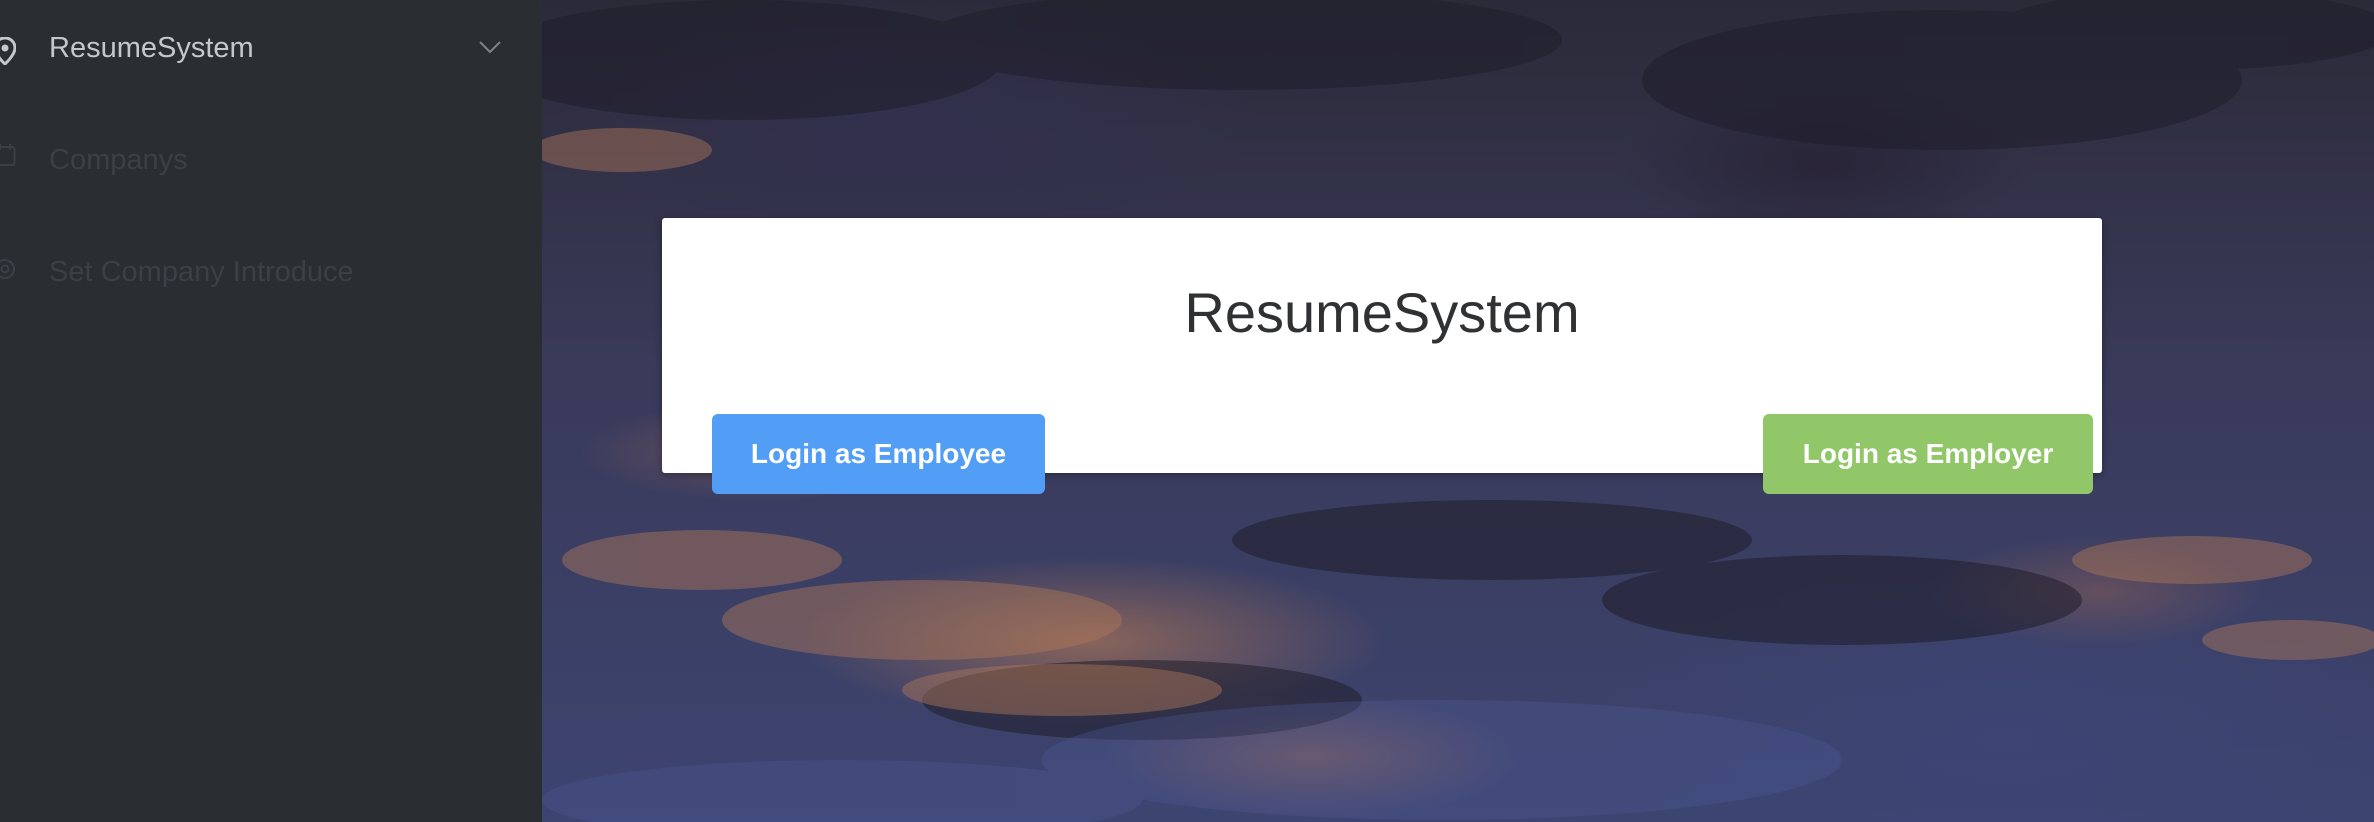 Image resolution: width=2374 pixels, height=822 pixels. I want to click on chevron-down-icon, so click(490, 47).